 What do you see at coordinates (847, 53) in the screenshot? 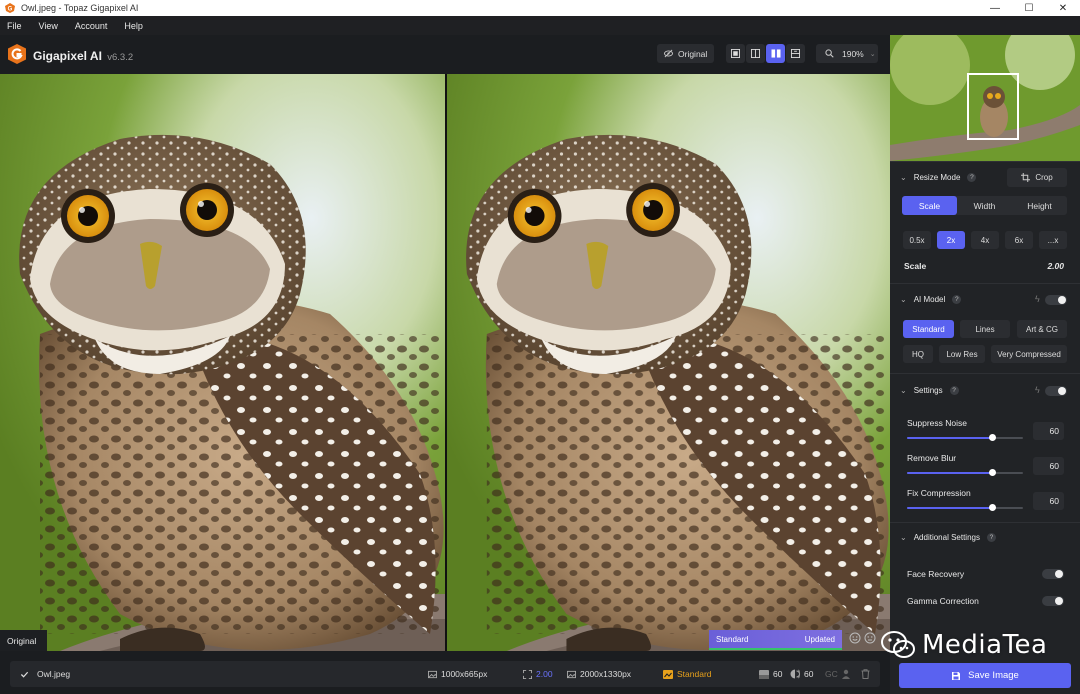
I see `zoom-select: 190% ⌄` at bounding box center [847, 53].